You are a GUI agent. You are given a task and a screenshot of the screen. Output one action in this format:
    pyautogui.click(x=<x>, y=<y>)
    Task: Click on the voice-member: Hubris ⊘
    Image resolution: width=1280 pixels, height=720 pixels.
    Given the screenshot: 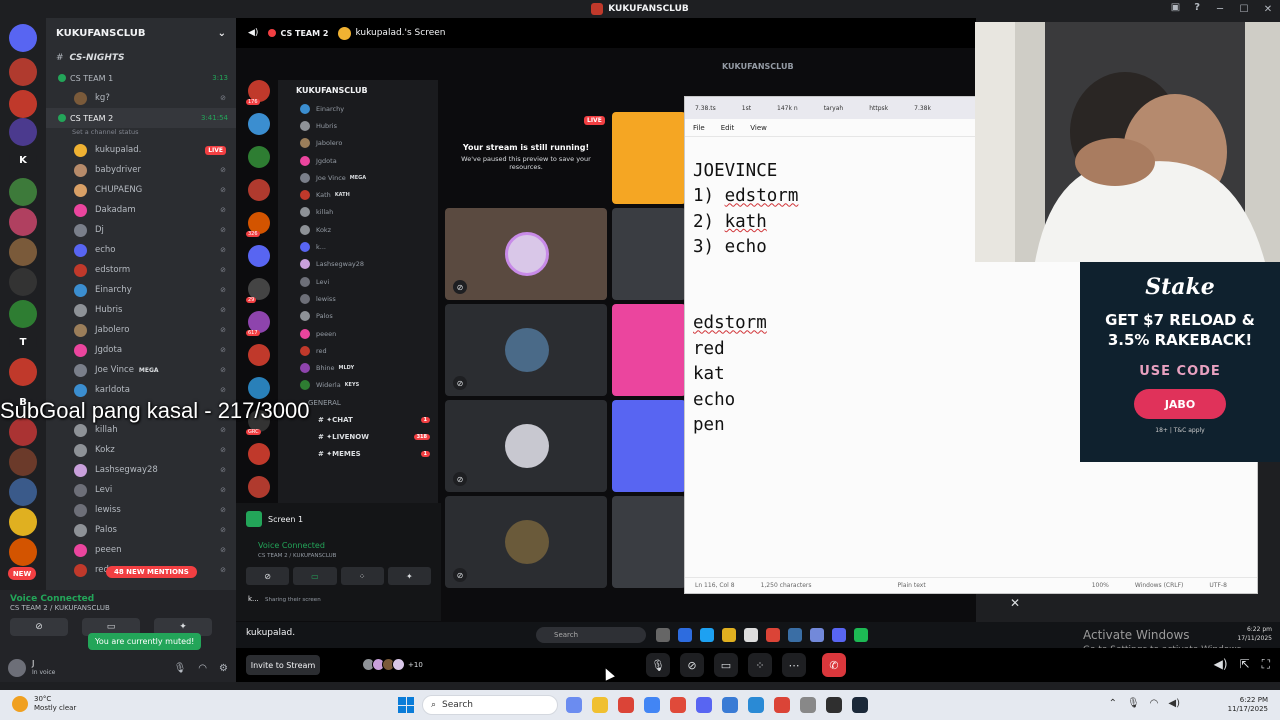 What is the action you would take?
    pyautogui.click(x=141, y=310)
    